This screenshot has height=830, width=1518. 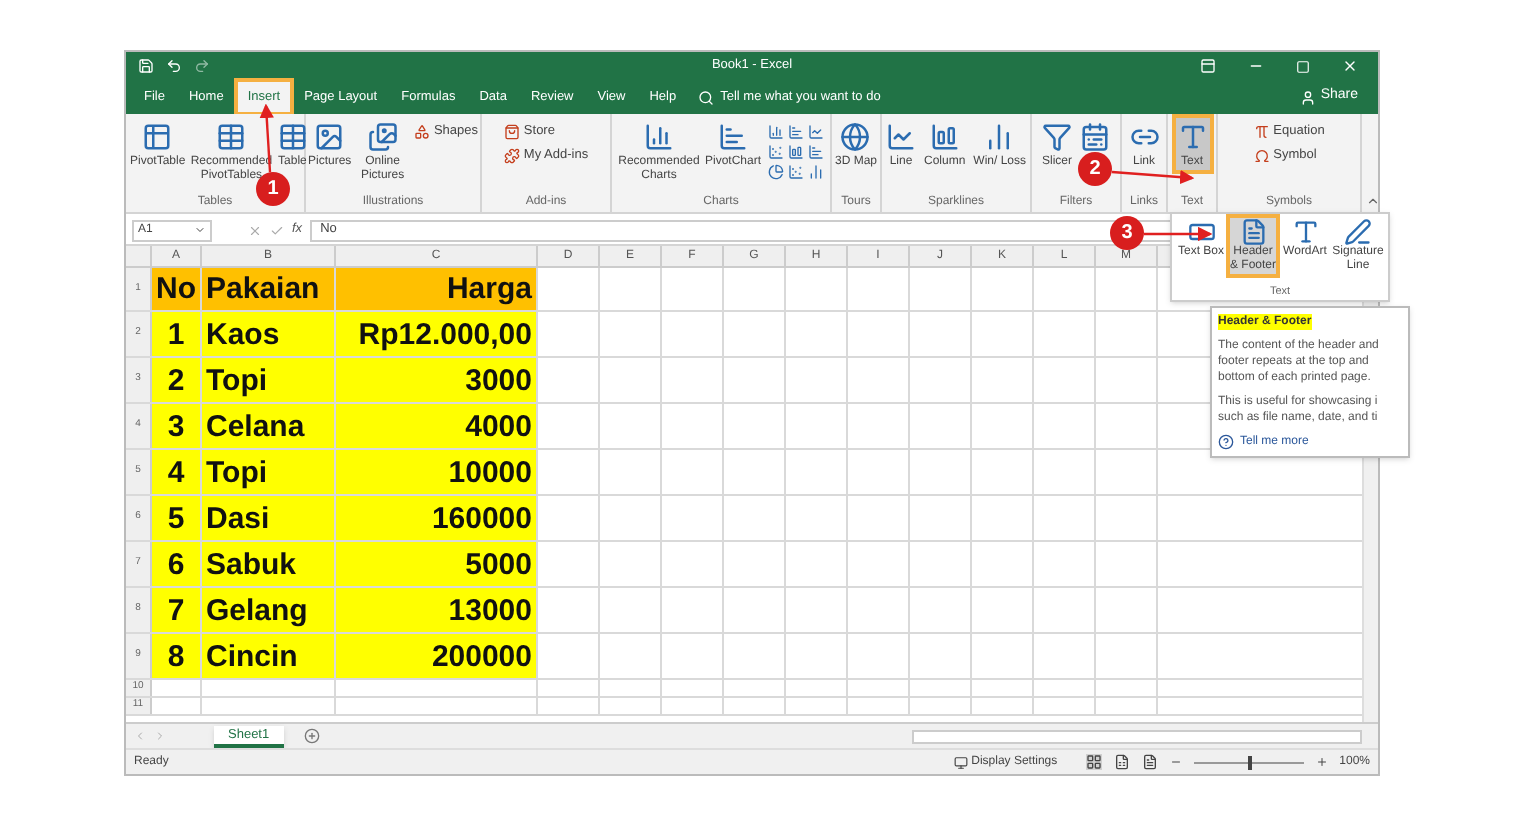 I want to click on pi-icon, so click(x=1261, y=132).